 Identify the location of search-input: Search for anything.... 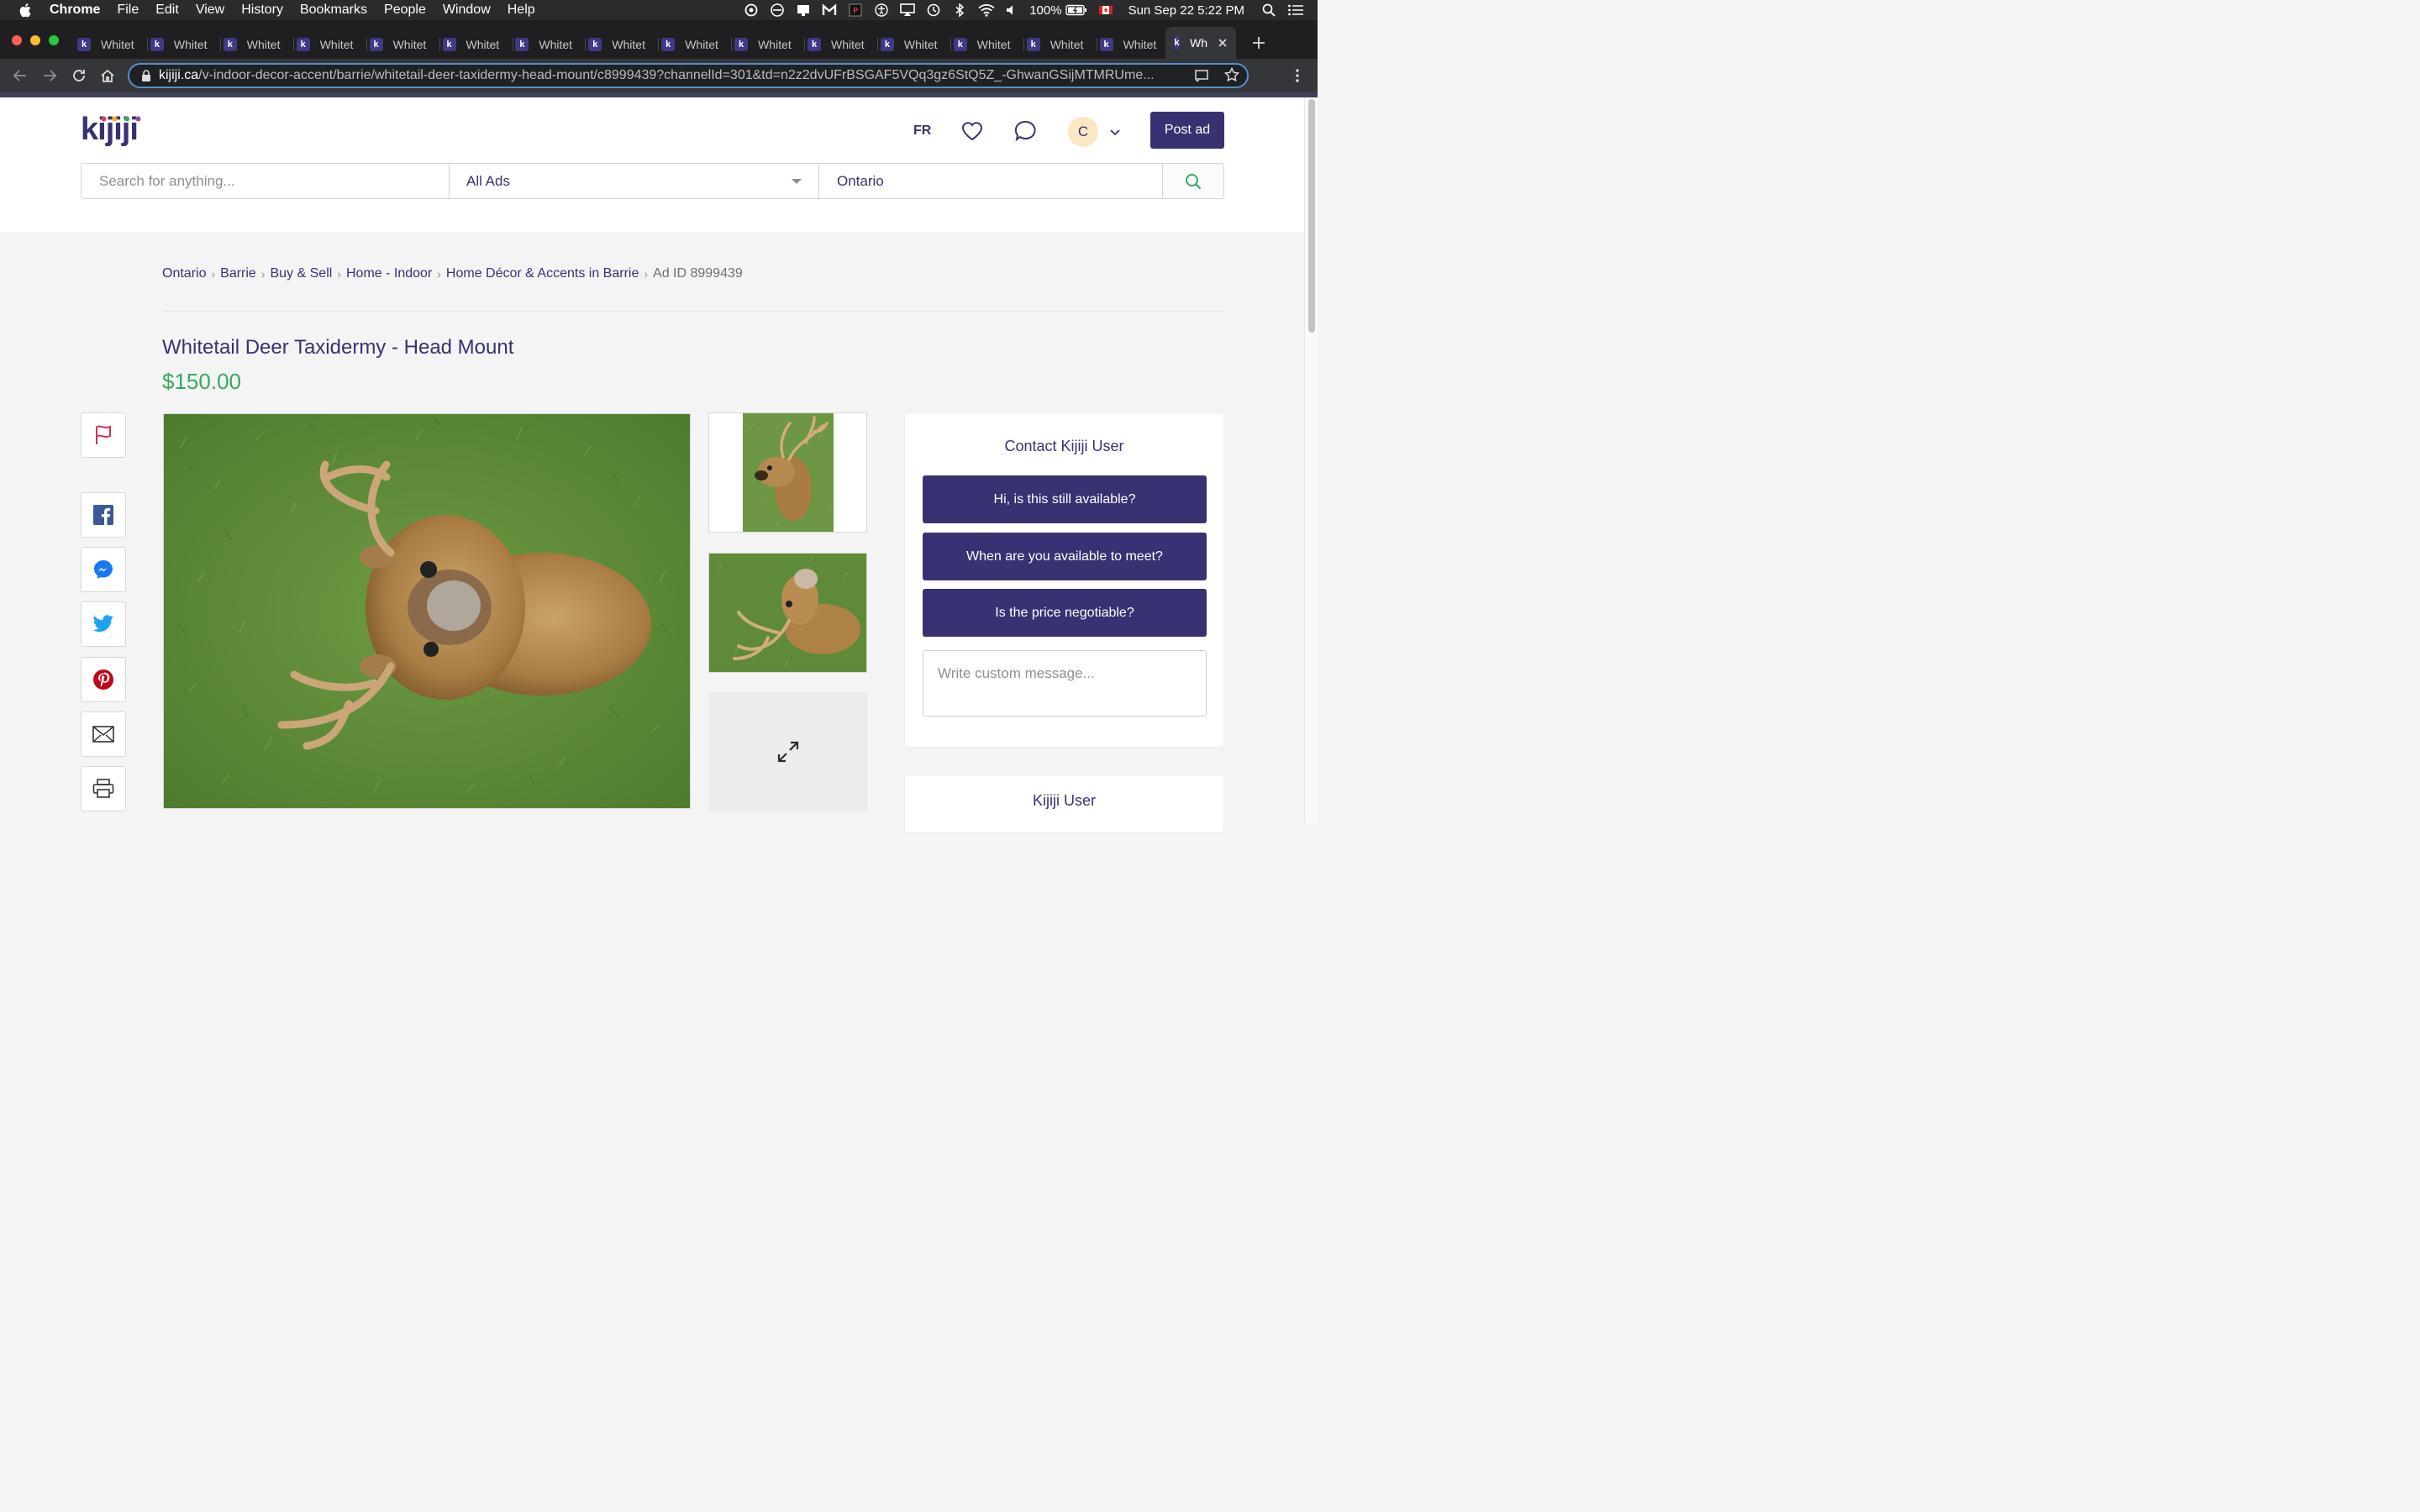
(266, 181).